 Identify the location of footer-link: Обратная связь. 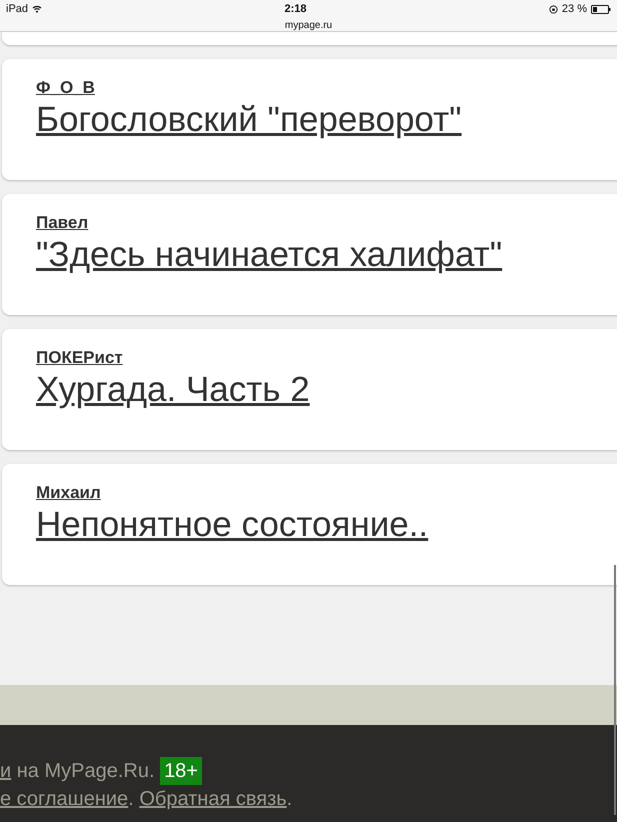
(213, 799).